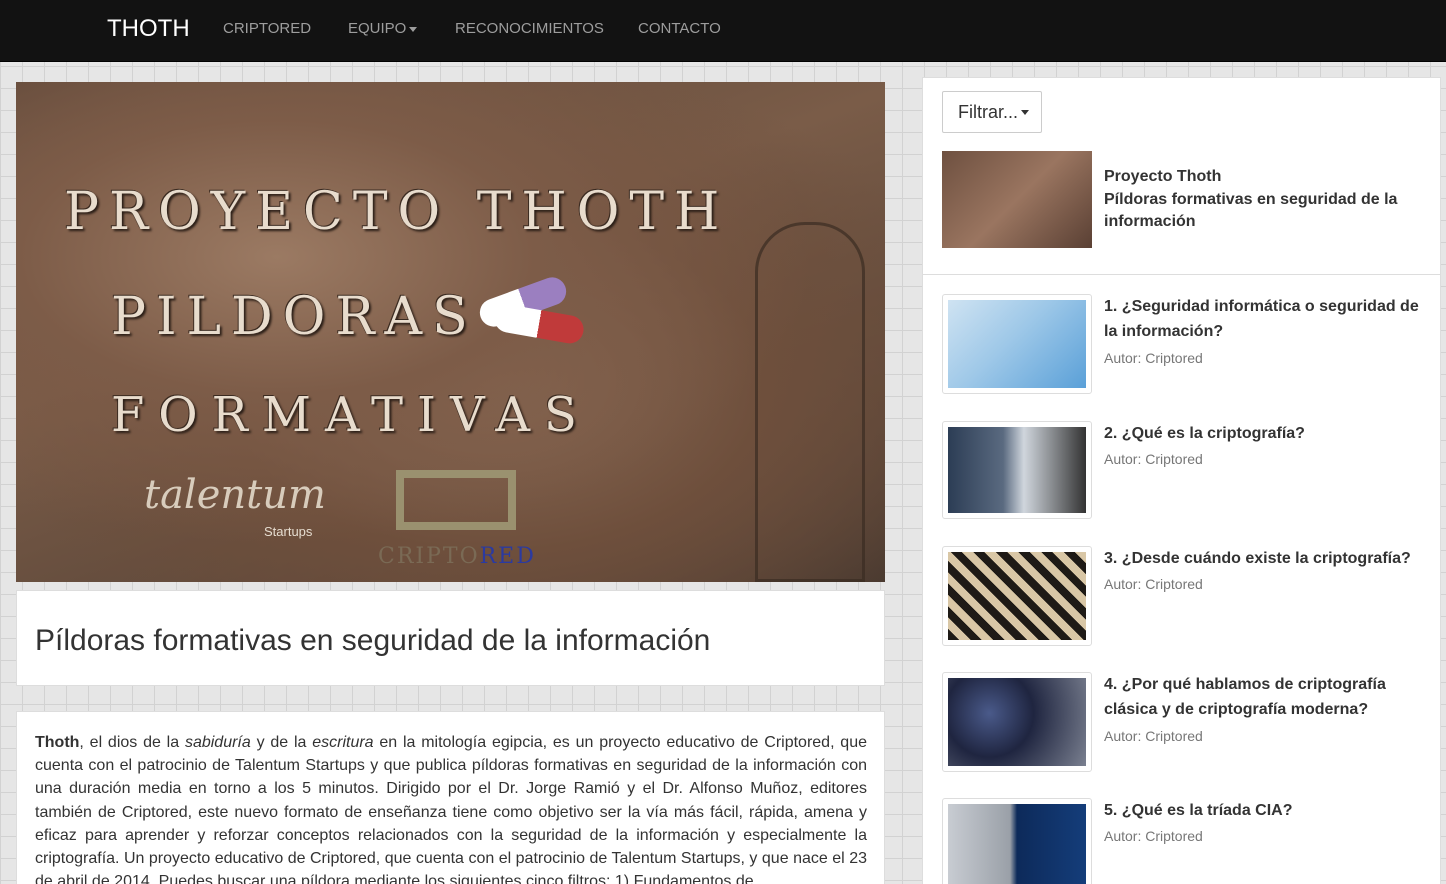  I want to click on brand-logo-link: THOTH, so click(148, 29).